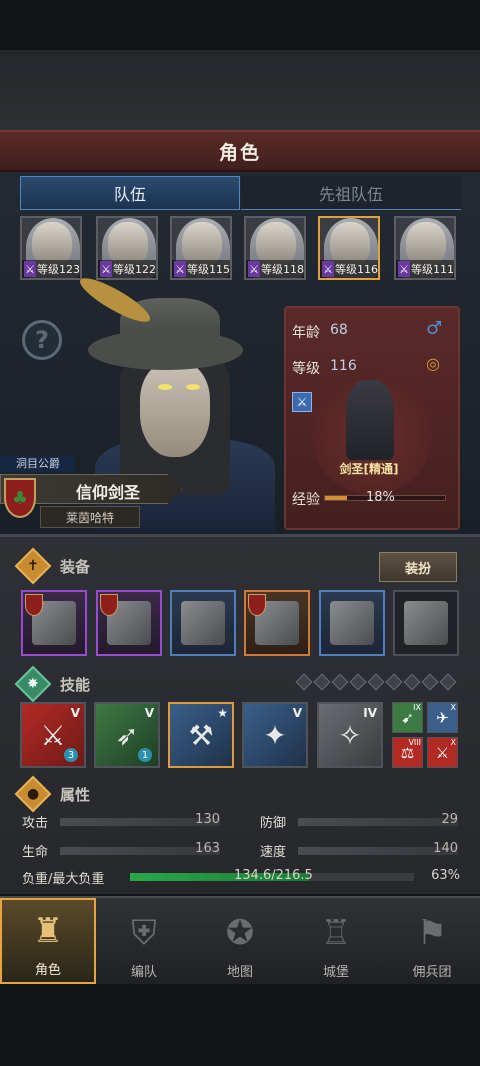  Describe the element at coordinates (434, 328) in the screenshot. I see `male-icon: ♂` at that location.